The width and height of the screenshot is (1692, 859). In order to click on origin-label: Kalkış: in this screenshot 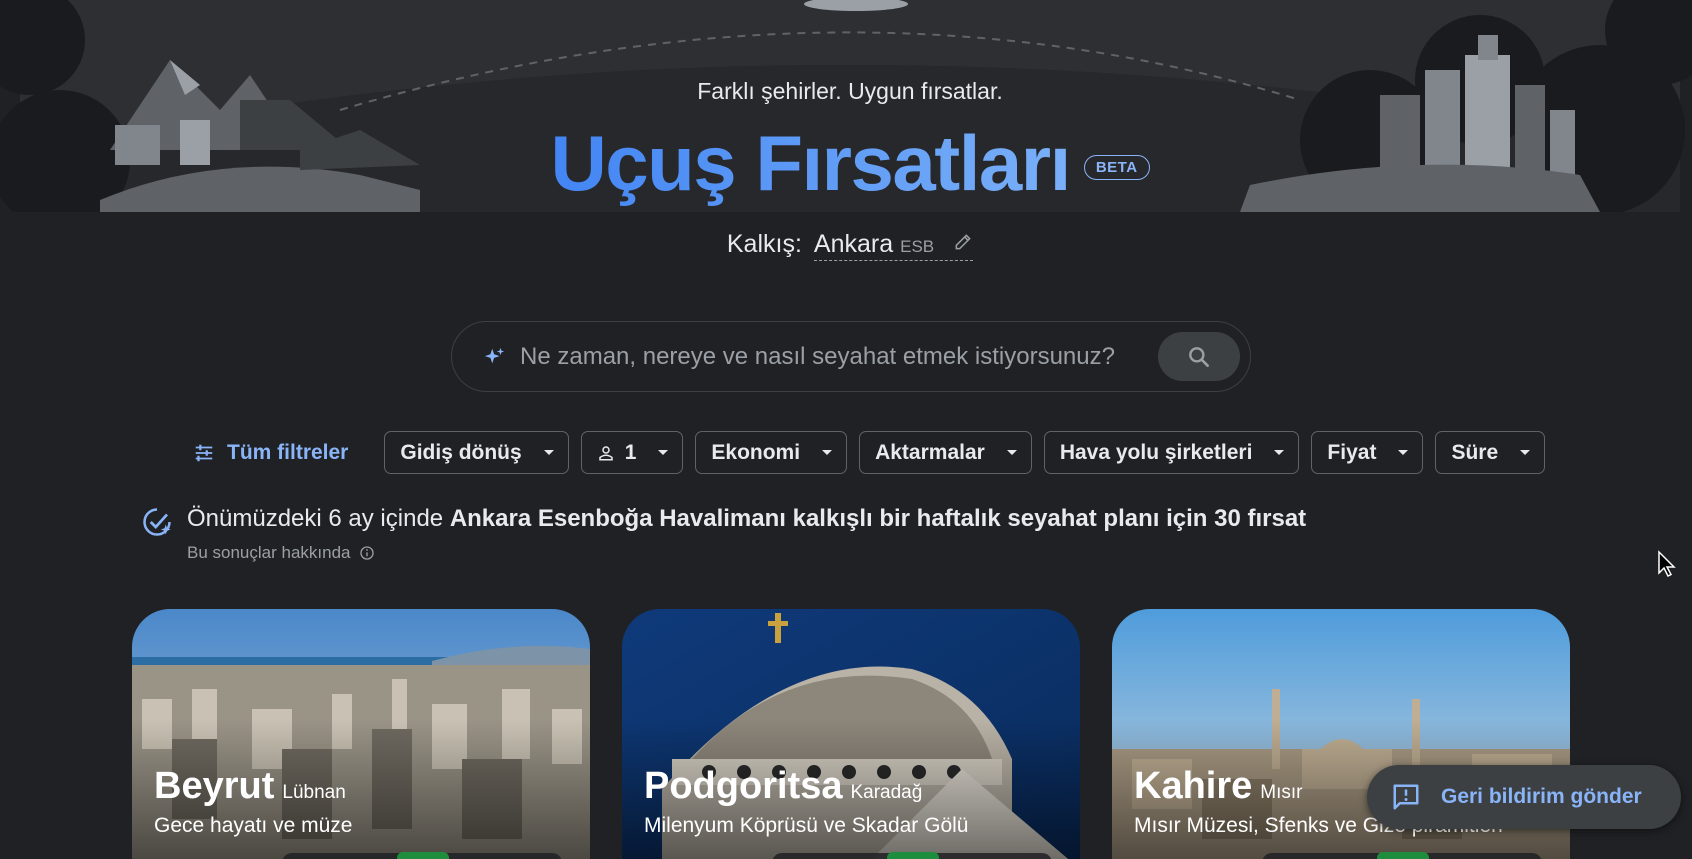, I will do `click(764, 244)`.